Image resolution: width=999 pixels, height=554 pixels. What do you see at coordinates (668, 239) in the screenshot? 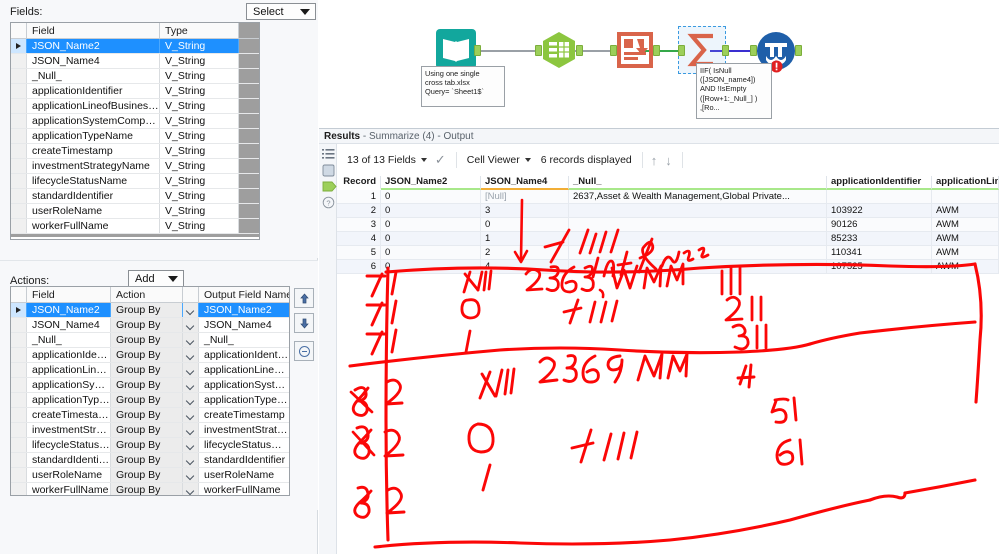
I see `table-row: 4 0 1 85233 AWM` at bounding box center [668, 239].